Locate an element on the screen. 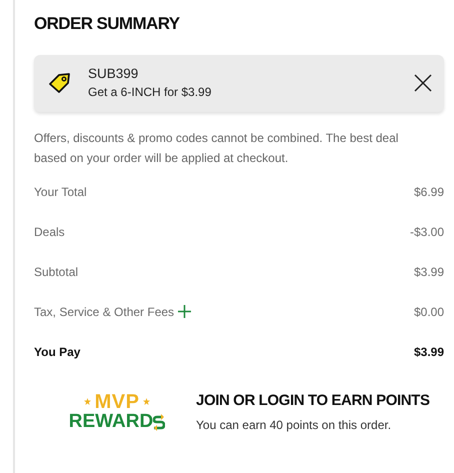 The width and height of the screenshot is (454, 473). section-title: ORDER SUMMARY is located at coordinates (107, 24).